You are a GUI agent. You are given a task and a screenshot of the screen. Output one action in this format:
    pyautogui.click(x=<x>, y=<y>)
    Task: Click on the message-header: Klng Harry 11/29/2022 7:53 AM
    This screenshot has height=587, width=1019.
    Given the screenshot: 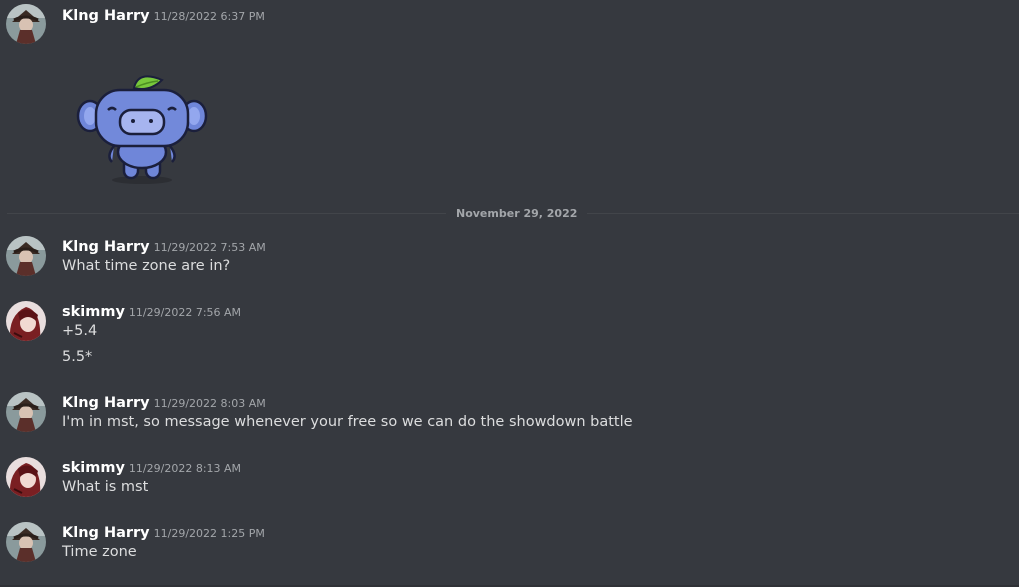 What is the action you would take?
    pyautogui.click(x=164, y=245)
    